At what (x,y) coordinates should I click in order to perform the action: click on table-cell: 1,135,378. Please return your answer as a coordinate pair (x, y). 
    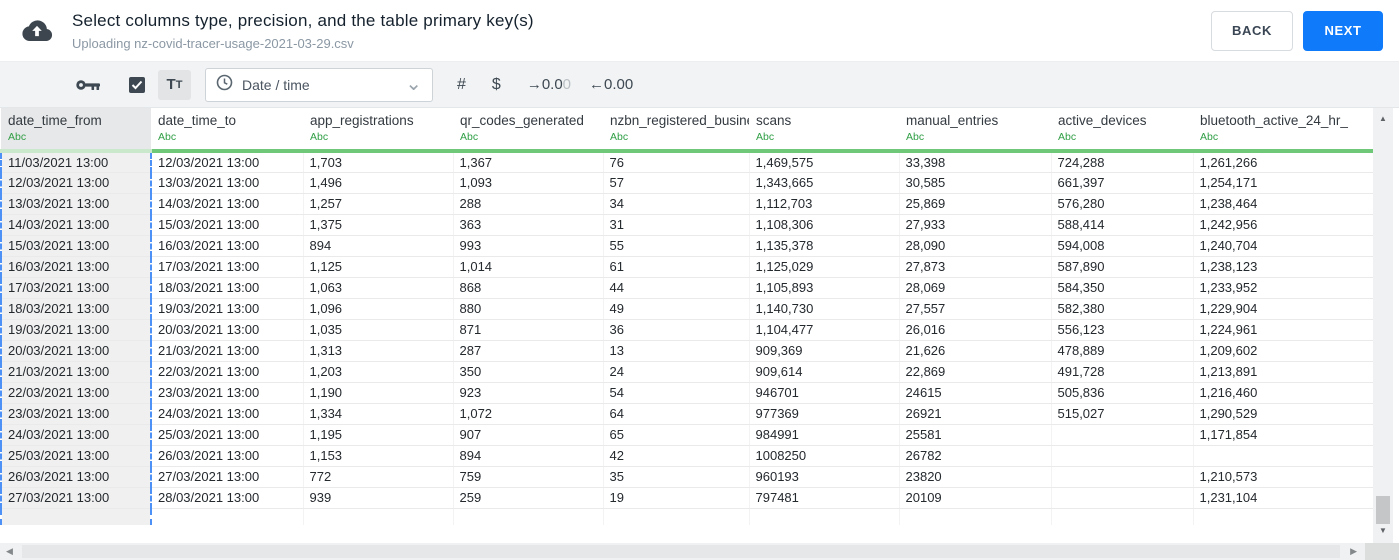
    Looking at the image, I should click on (824, 246).